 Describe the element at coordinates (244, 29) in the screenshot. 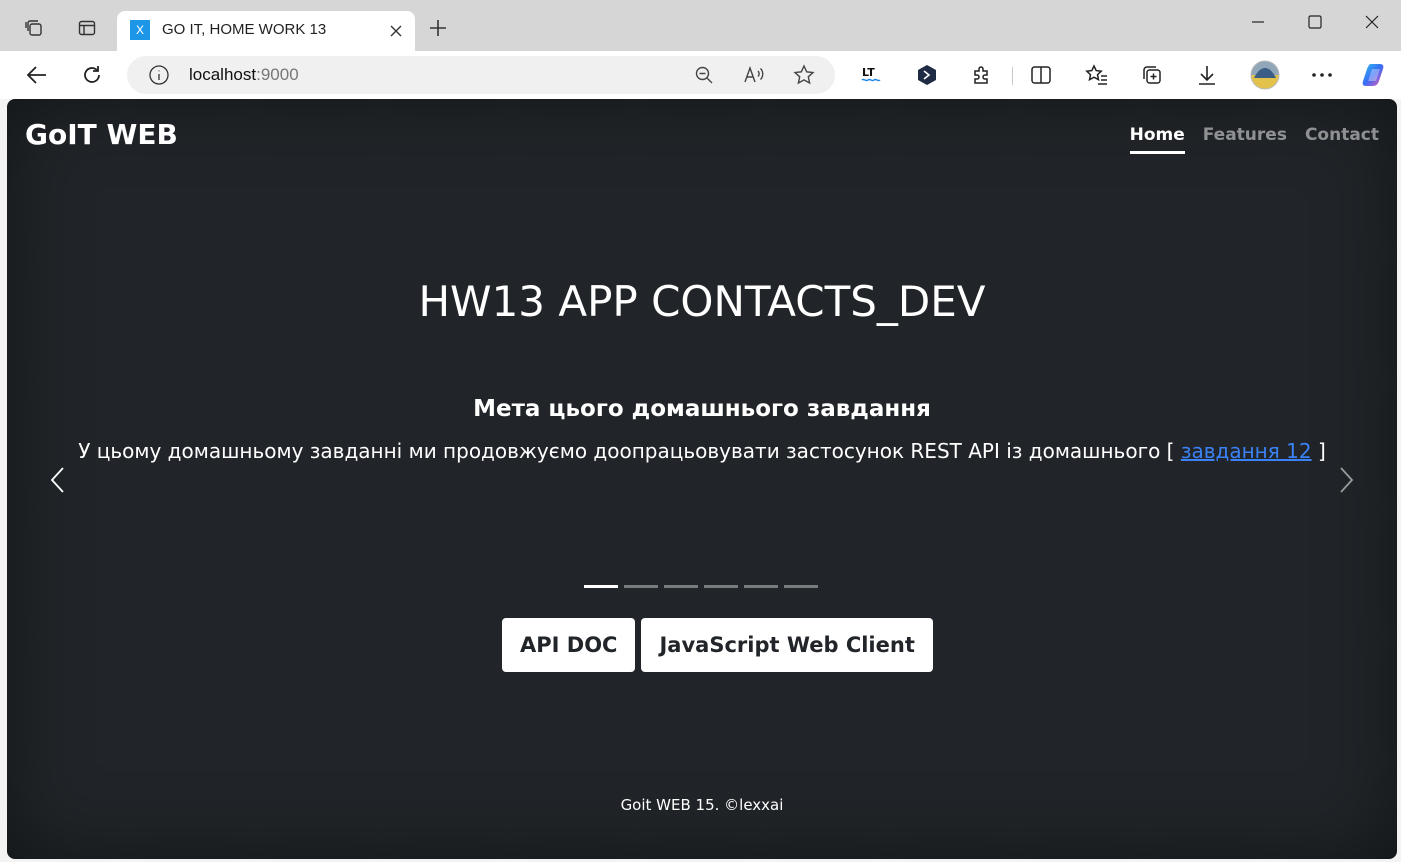

I see `tab-title: GO IT, HOME WORK 13` at that location.